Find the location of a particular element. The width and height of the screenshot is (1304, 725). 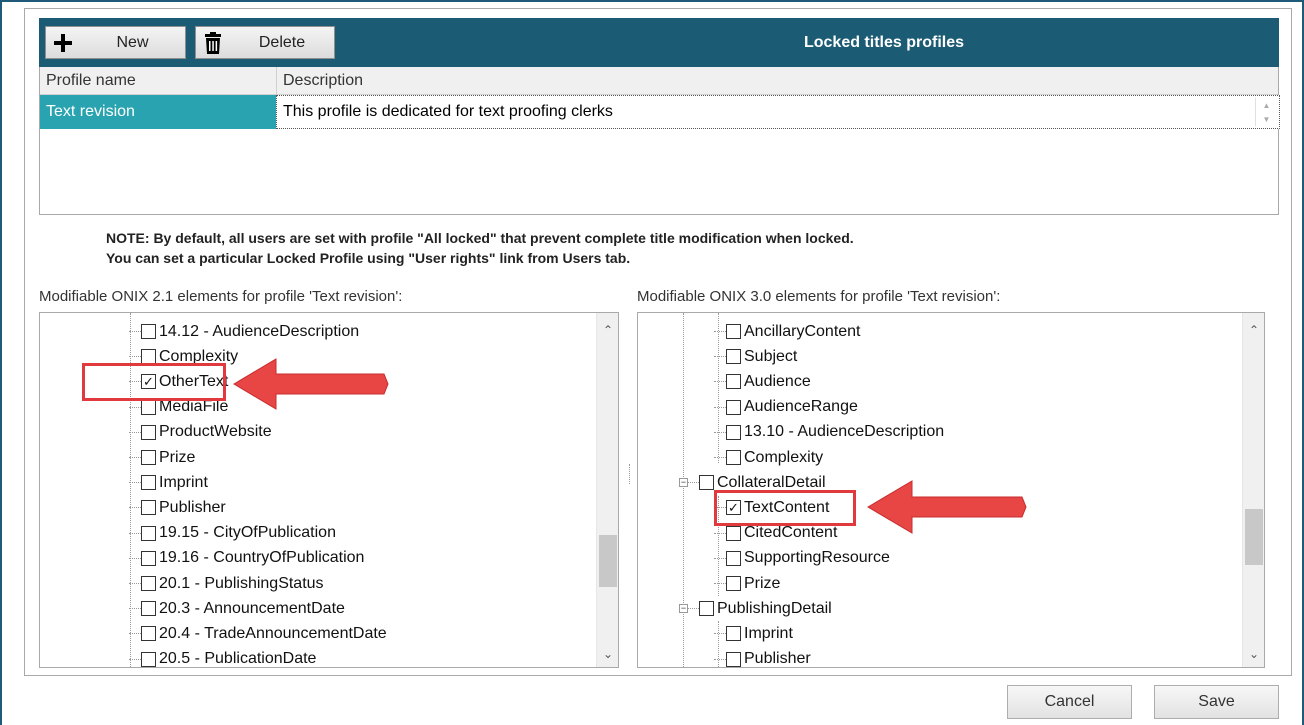

tree-item: AudienceRange is located at coordinates (792, 407).